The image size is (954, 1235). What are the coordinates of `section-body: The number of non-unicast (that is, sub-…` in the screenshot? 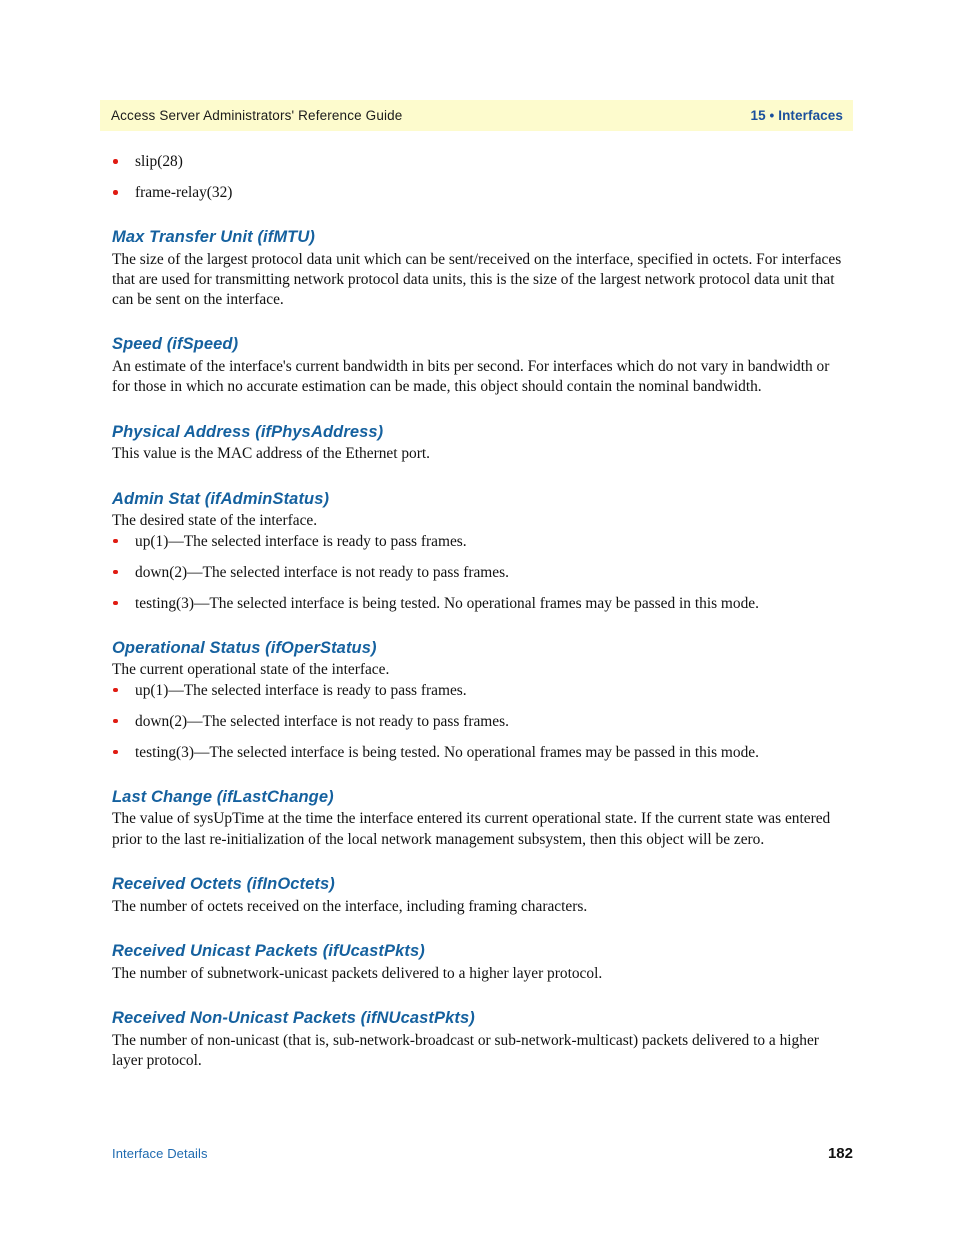 It's located at (465, 1050).